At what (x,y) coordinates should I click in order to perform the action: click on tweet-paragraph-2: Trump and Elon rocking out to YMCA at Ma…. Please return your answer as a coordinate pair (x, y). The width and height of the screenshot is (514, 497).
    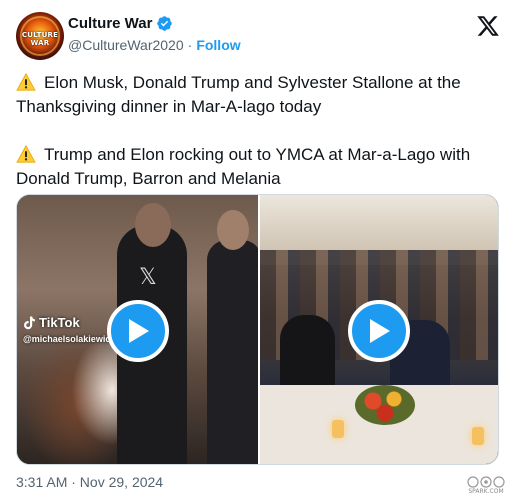
    Looking at the image, I should click on (259, 167).